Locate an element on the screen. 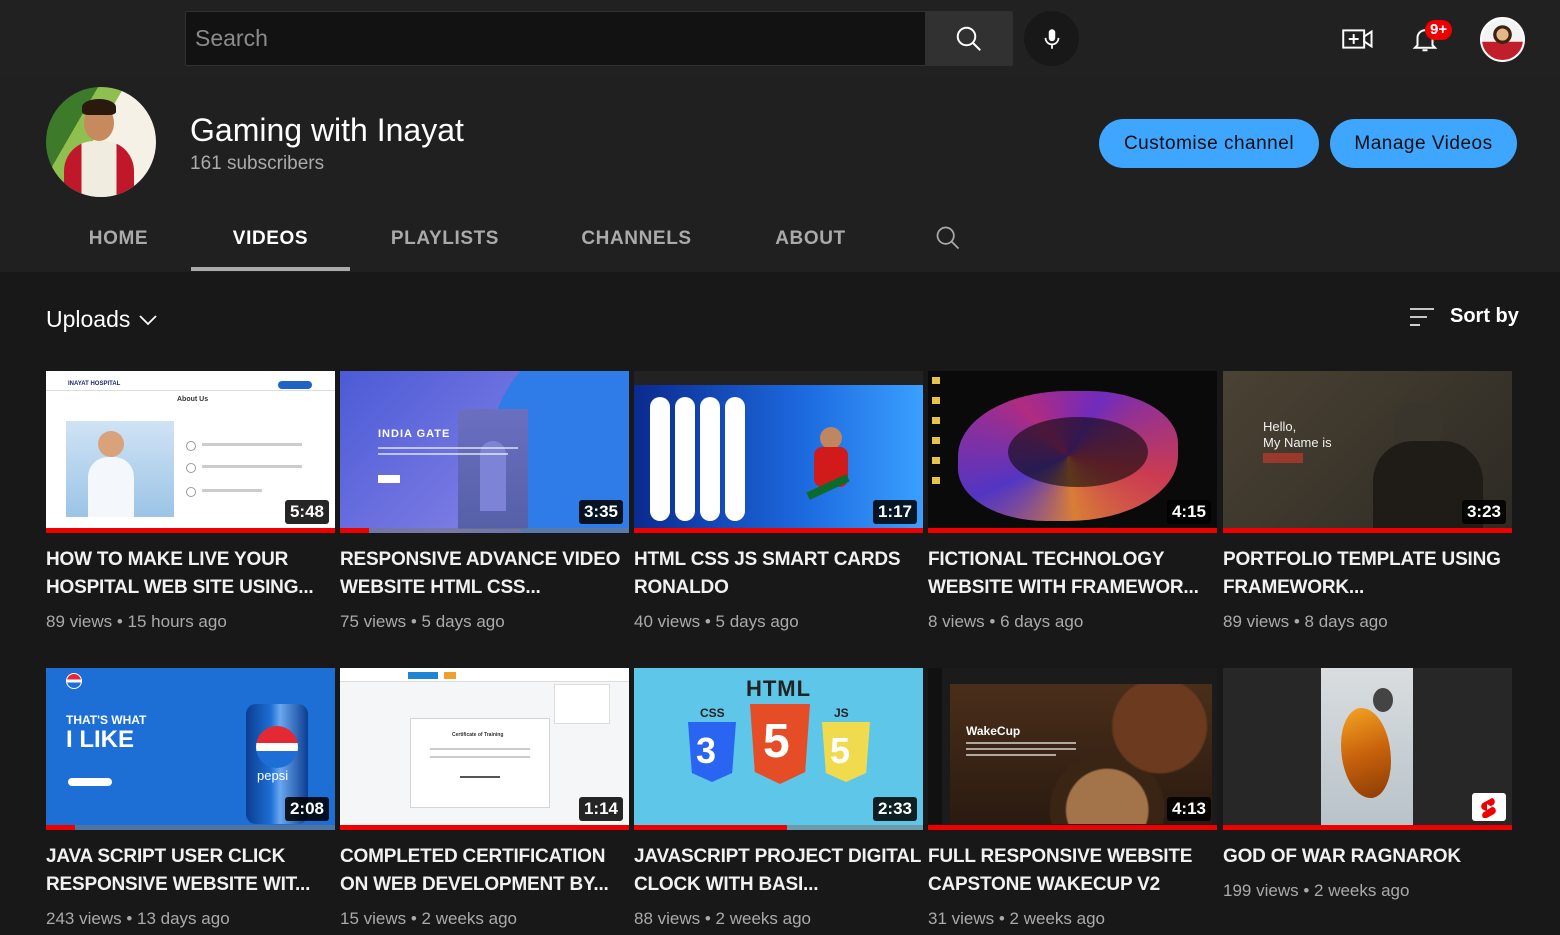 The width and height of the screenshot is (1560, 935). channel-avatar is located at coordinates (101, 142).